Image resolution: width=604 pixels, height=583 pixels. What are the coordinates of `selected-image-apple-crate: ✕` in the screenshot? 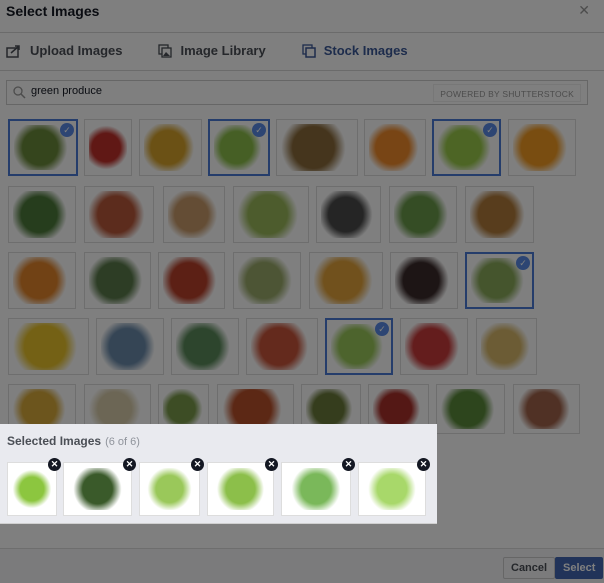 It's located at (242, 487).